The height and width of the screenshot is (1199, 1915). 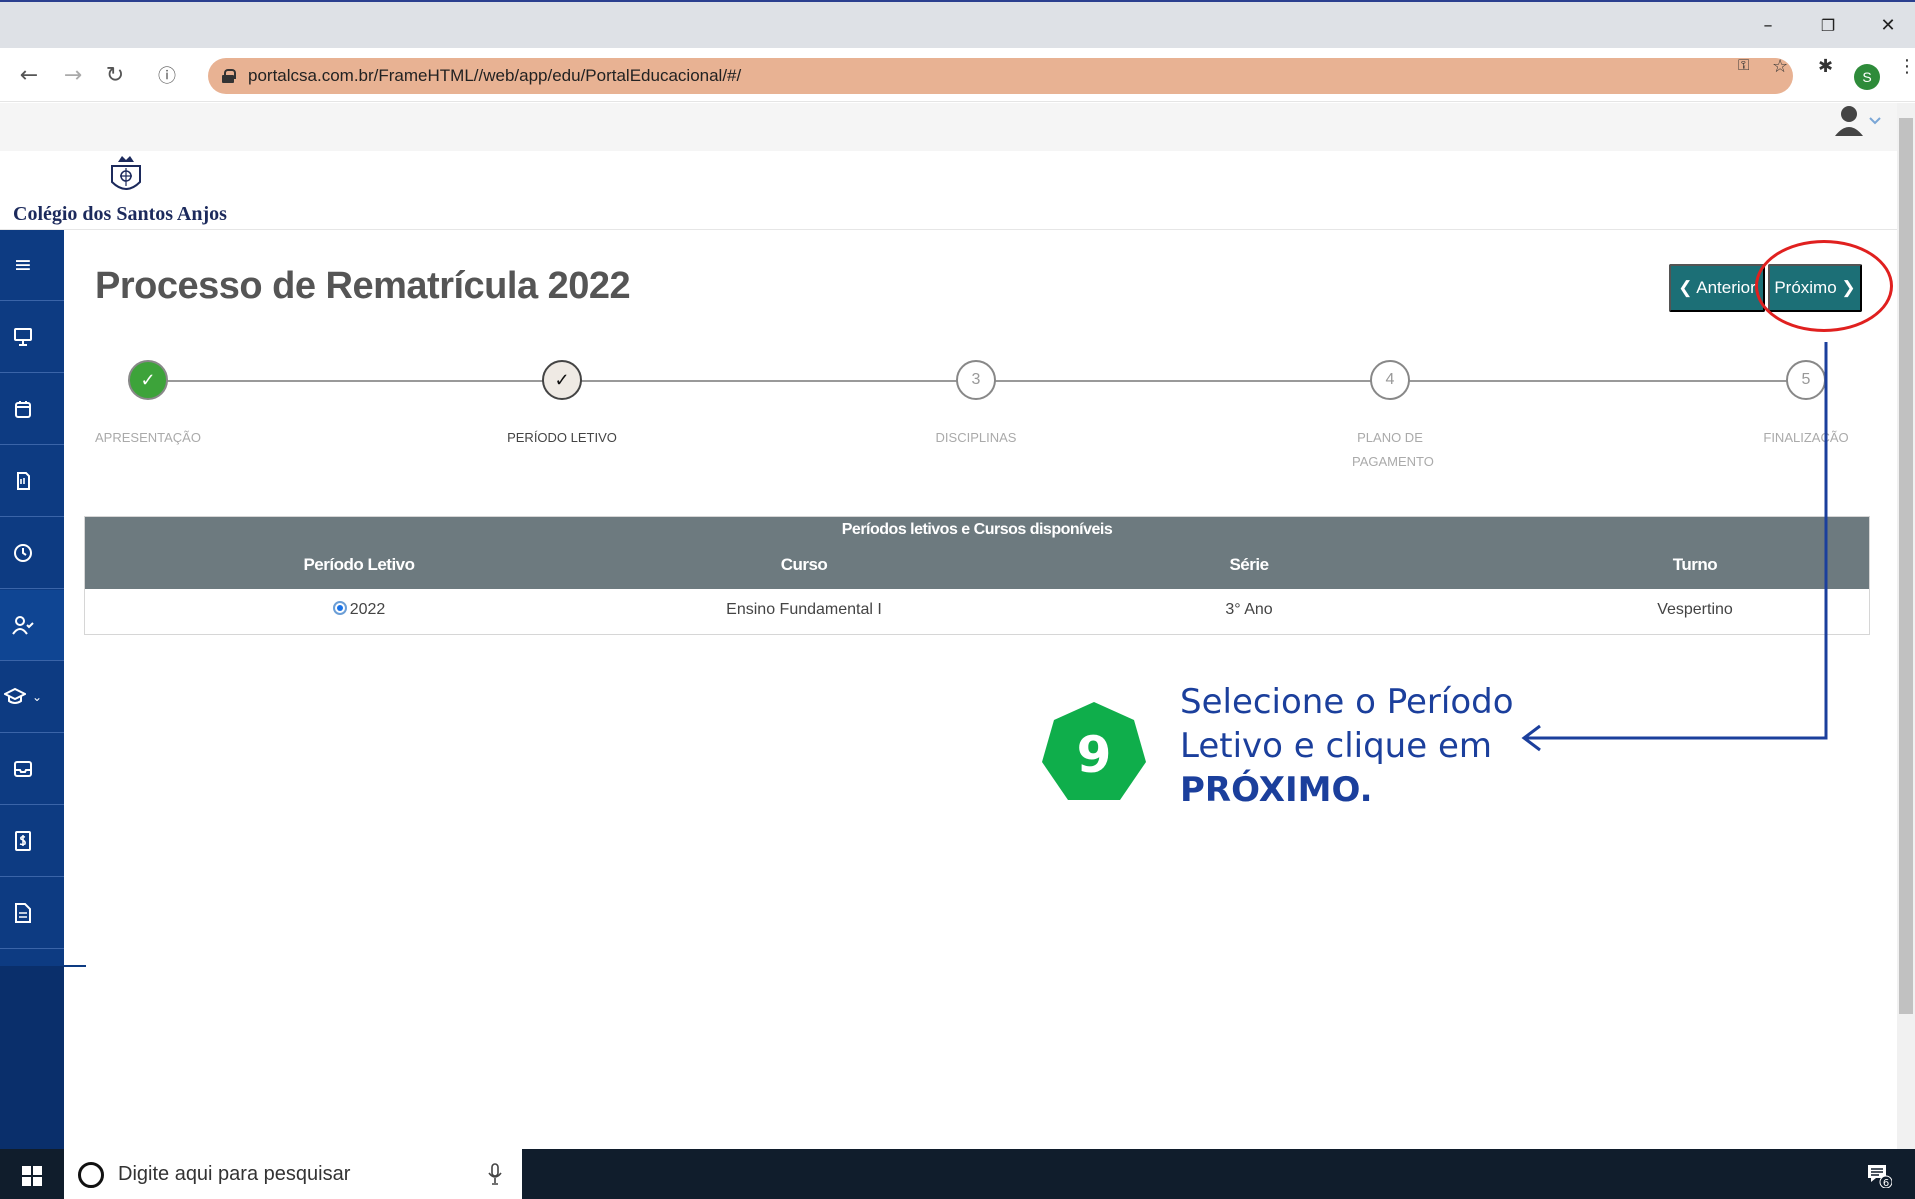 I want to click on school-crest-icon, so click(x=126, y=173).